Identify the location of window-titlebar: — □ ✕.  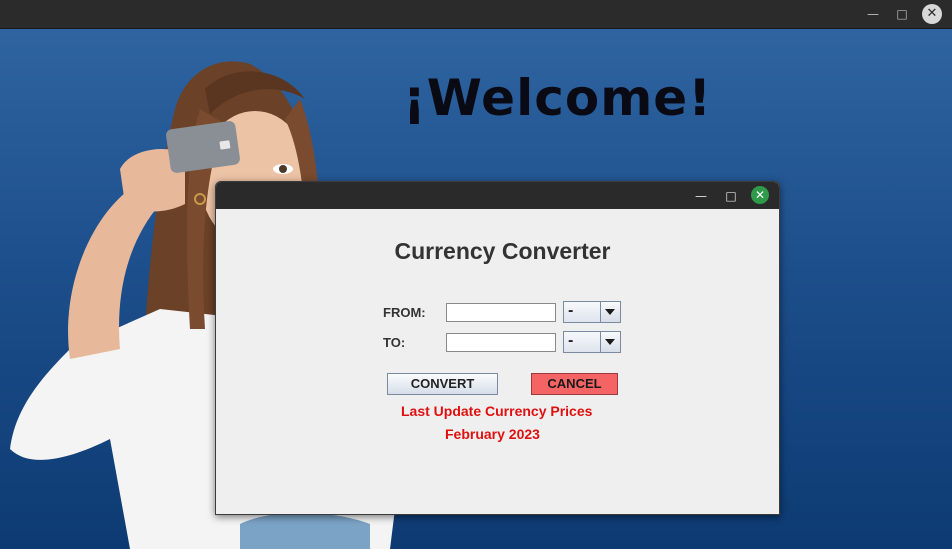
(476, 14).